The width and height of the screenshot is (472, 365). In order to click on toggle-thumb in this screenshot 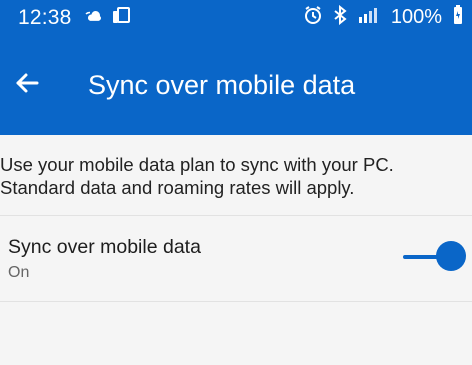, I will do `click(451, 256)`.